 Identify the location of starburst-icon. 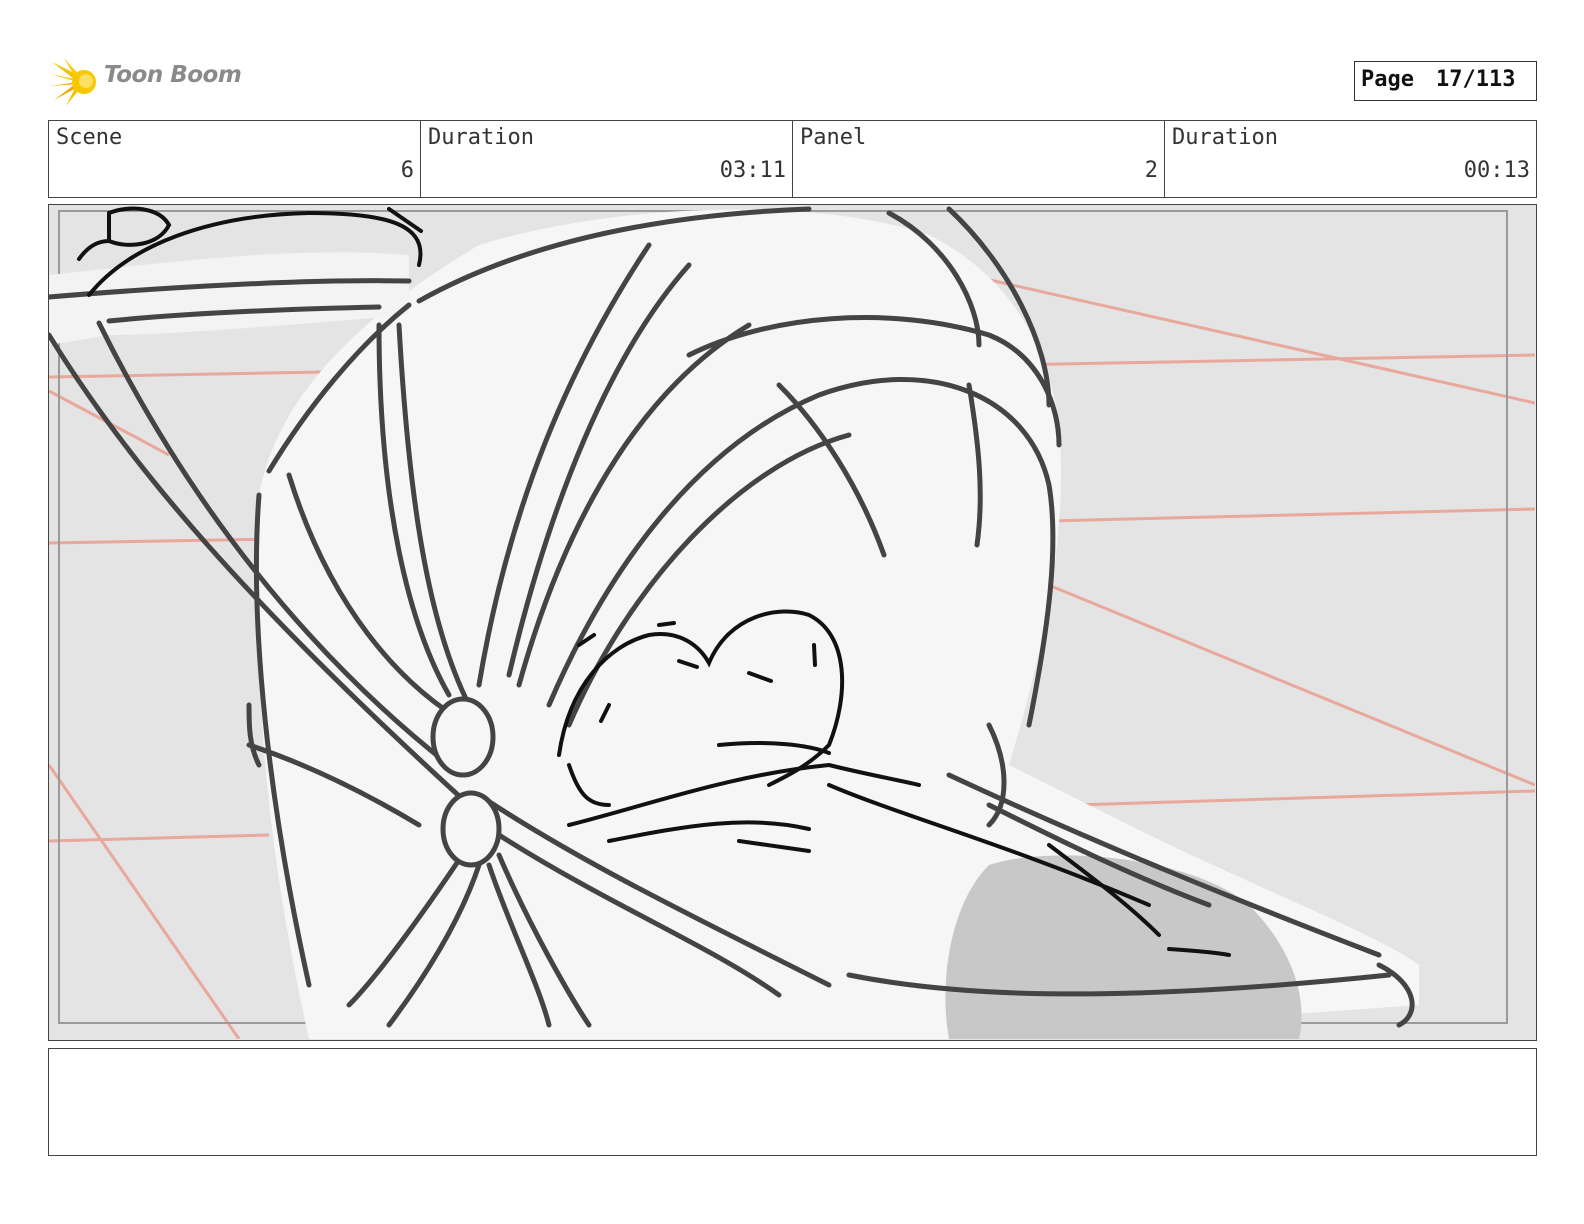
(73, 82).